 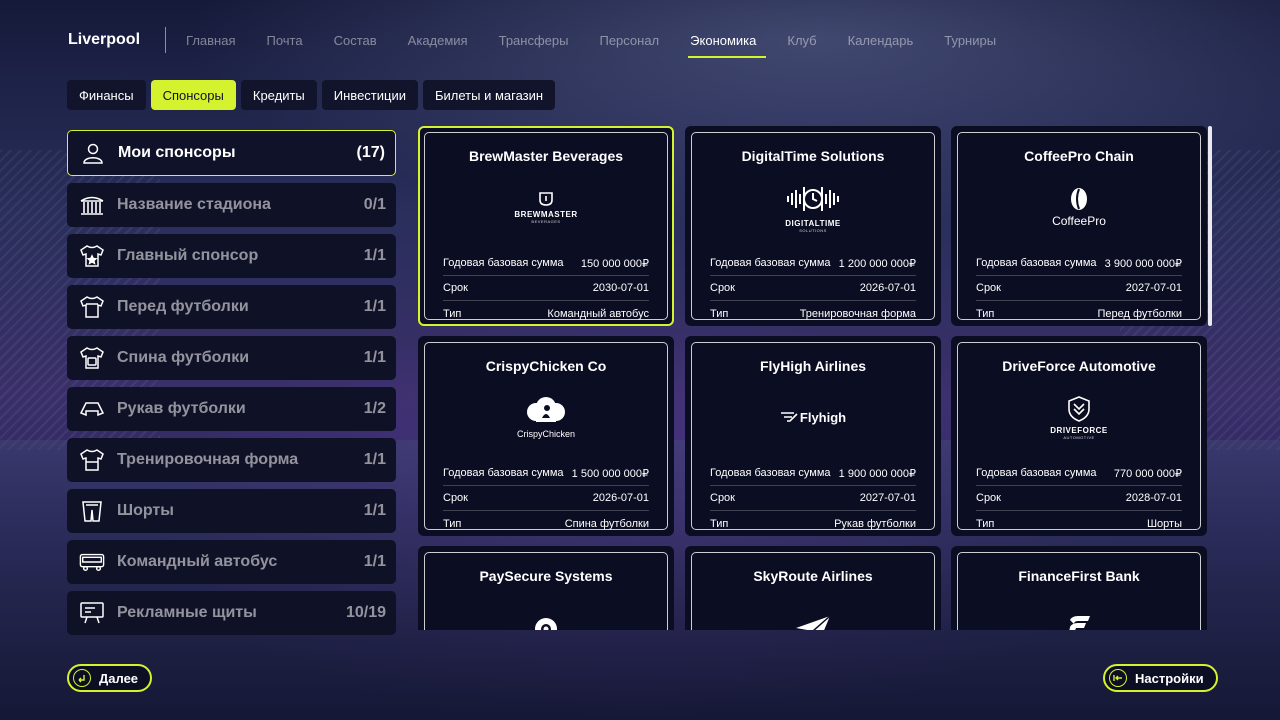 What do you see at coordinates (801, 40) in the screenshot?
I see `nav-item-club: Клуб` at bounding box center [801, 40].